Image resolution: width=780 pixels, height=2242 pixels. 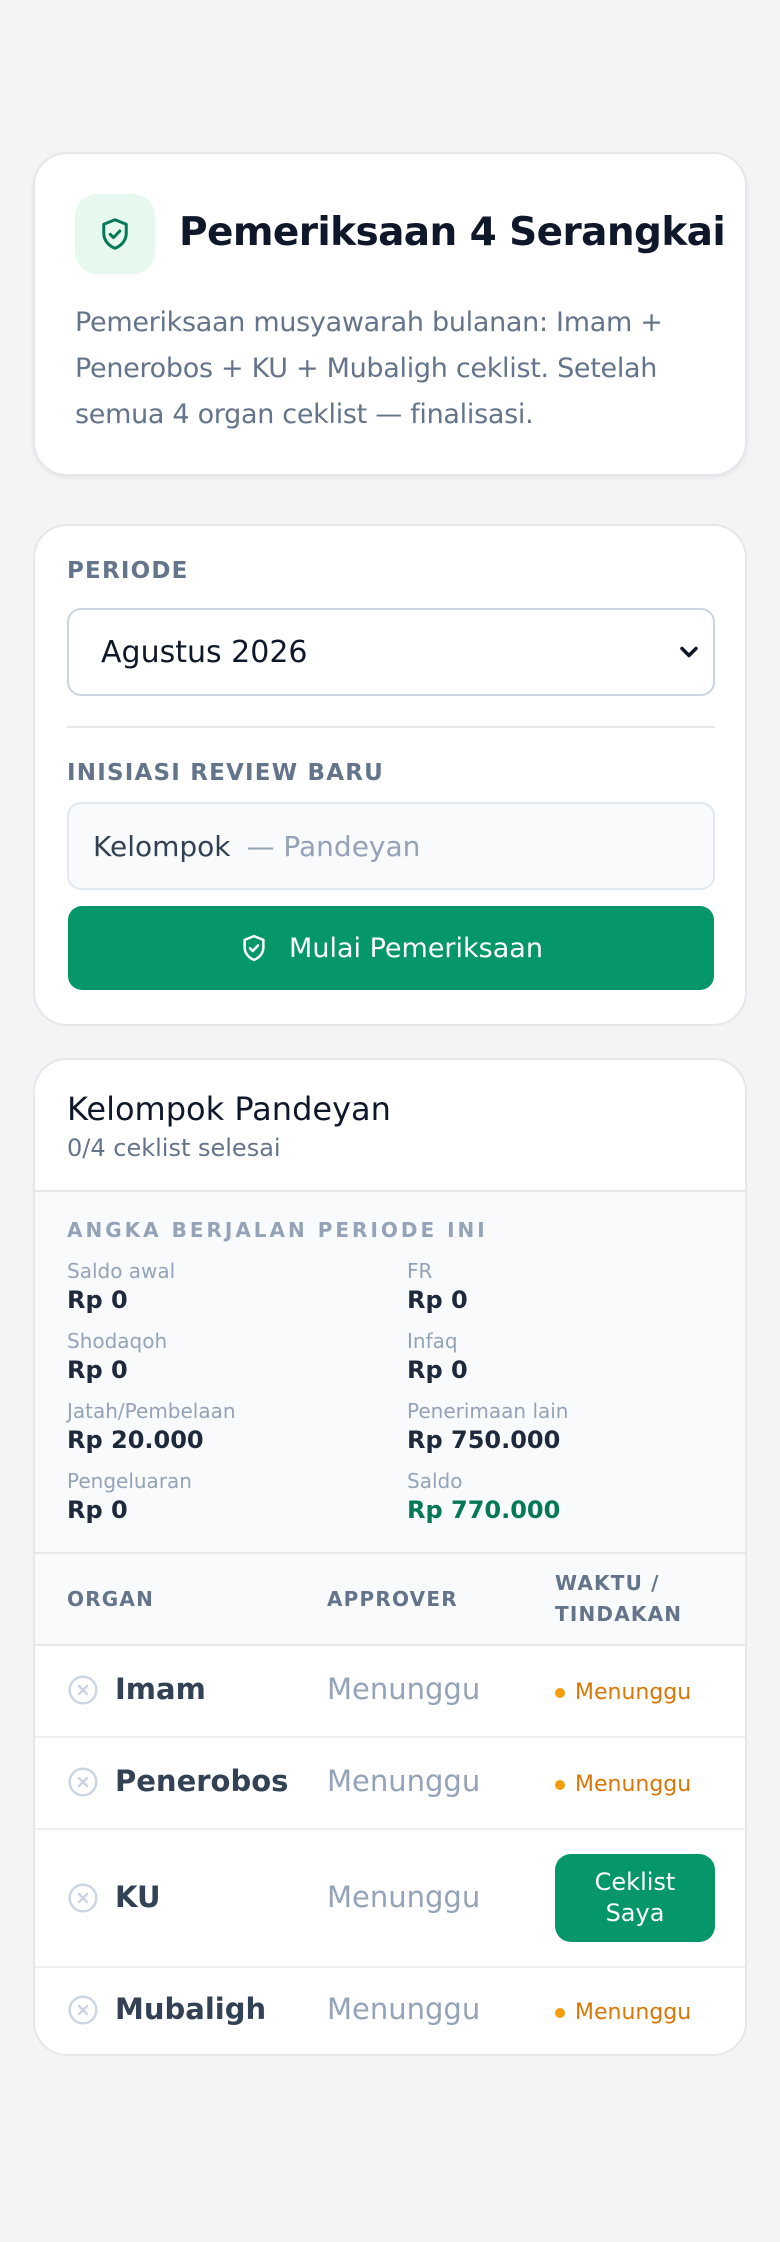 What do you see at coordinates (174, 1148) in the screenshot?
I see `group-progress: 0/4 ceklist selesai` at bounding box center [174, 1148].